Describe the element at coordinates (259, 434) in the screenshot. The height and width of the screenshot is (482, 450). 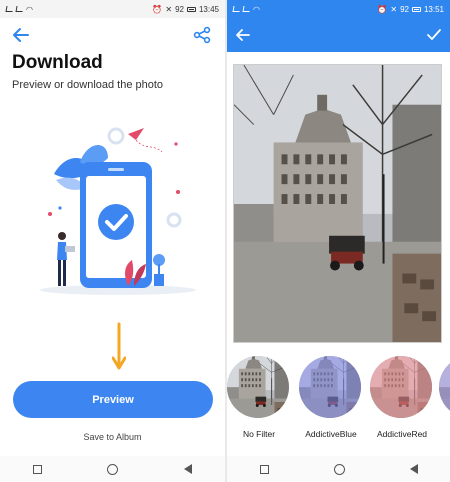
I see `filter-label: No Filter` at that location.